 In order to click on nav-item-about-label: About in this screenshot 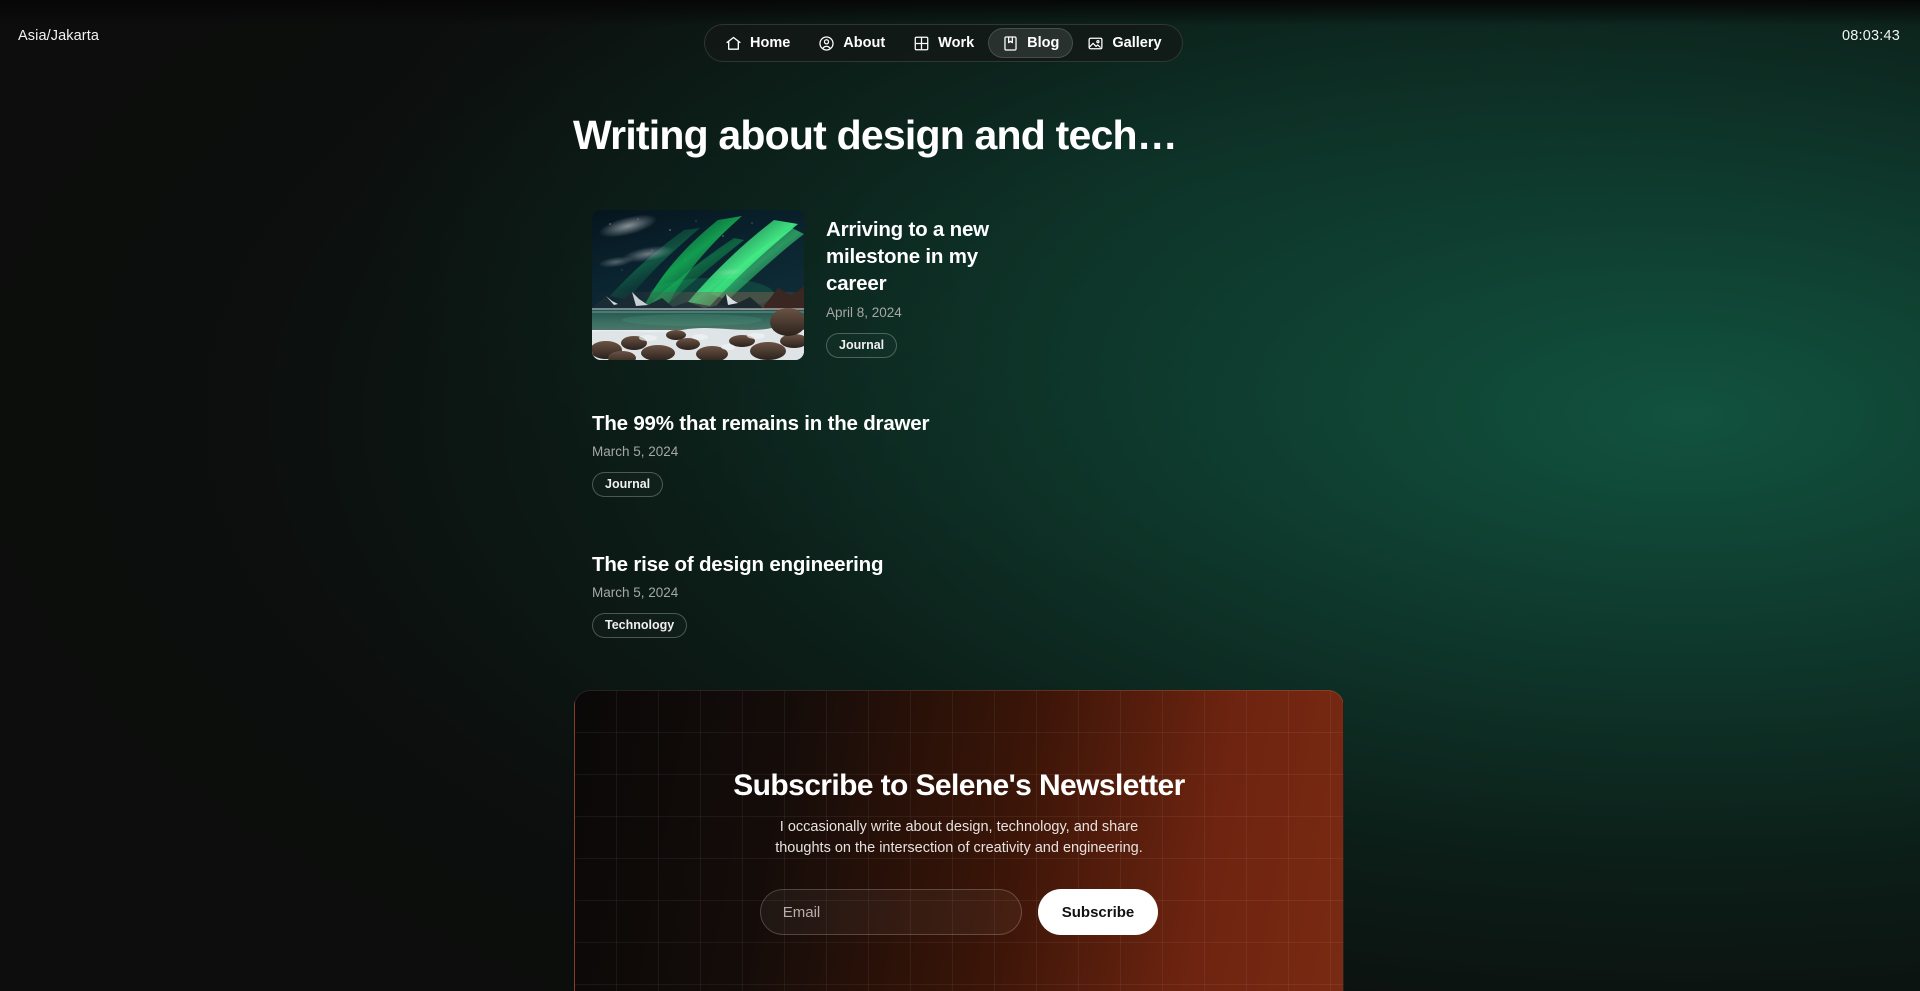, I will do `click(864, 43)`.